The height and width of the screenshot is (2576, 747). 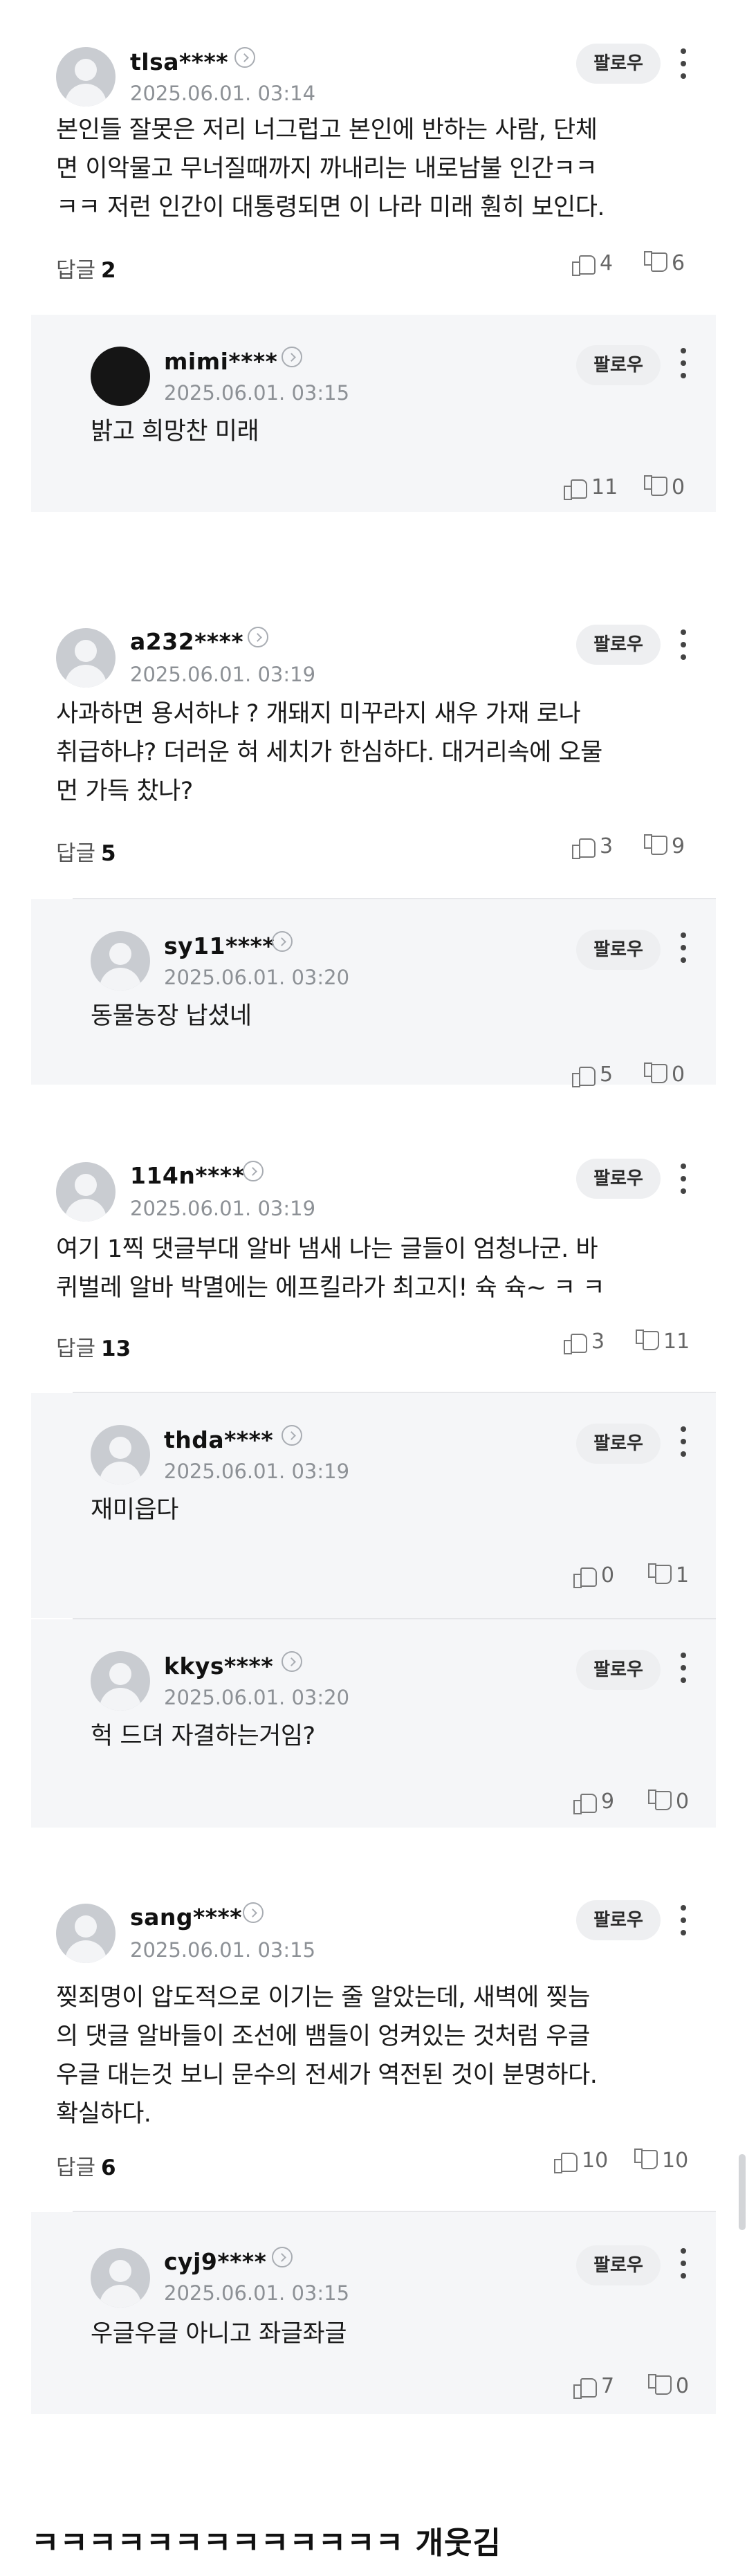 I want to click on reply-count-button: 답글 2, so click(x=86, y=268).